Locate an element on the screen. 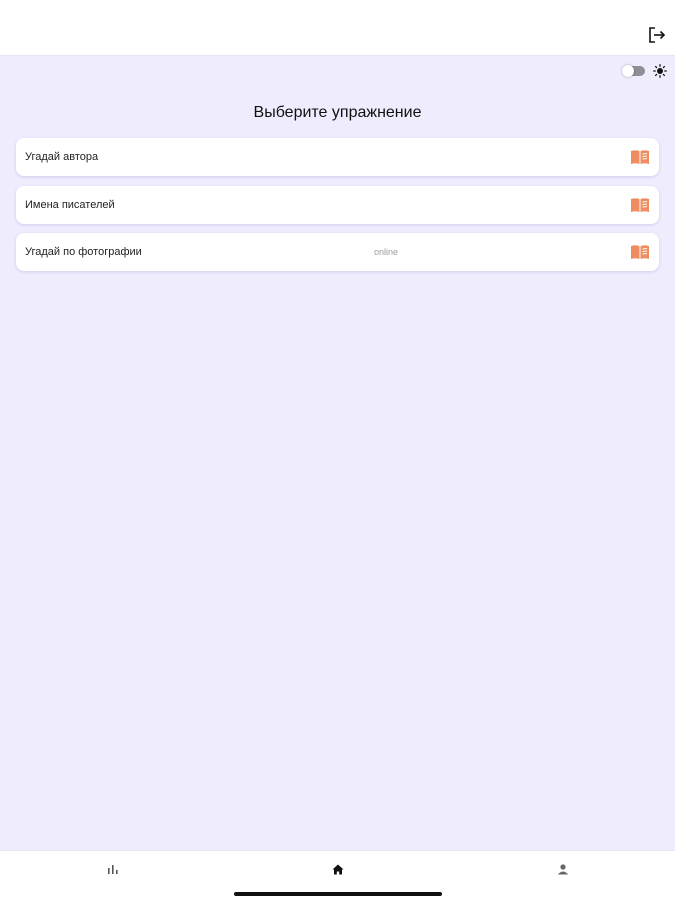  exercise-label: Имена писателей is located at coordinates (70, 205).